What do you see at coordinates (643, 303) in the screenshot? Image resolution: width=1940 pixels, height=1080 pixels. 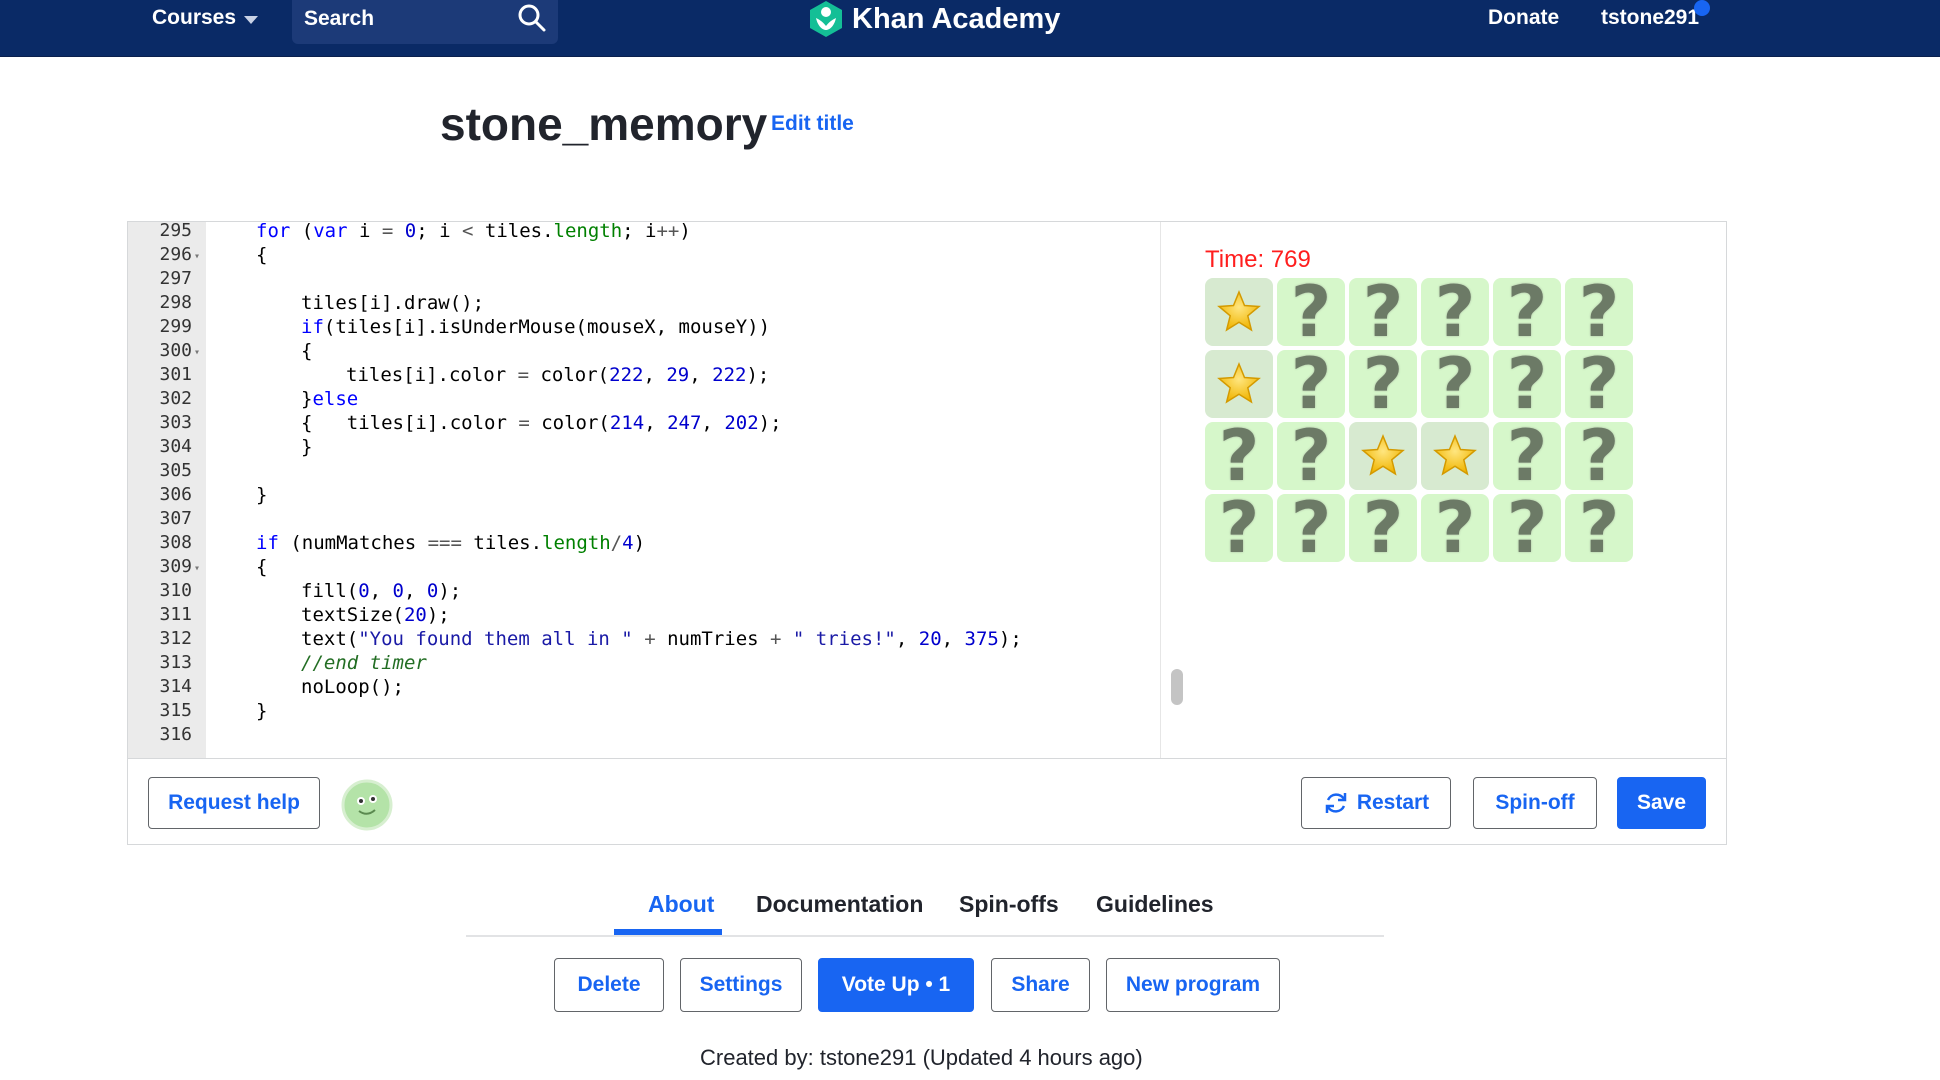 I see `code-line: 298 tiles[i].draw();` at bounding box center [643, 303].